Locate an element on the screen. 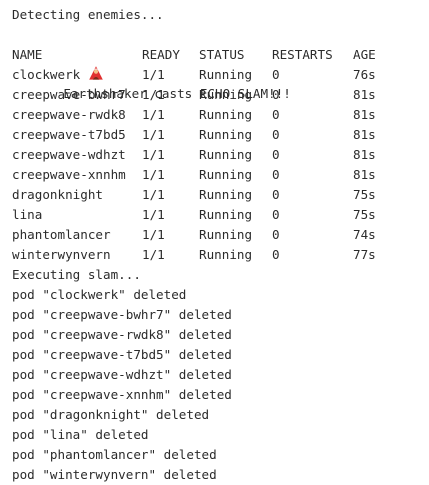 Image resolution: width=429 pixels, height=485 pixels. deleted-line: pod "dragonknight" deleted is located at coordinates (111, 414).